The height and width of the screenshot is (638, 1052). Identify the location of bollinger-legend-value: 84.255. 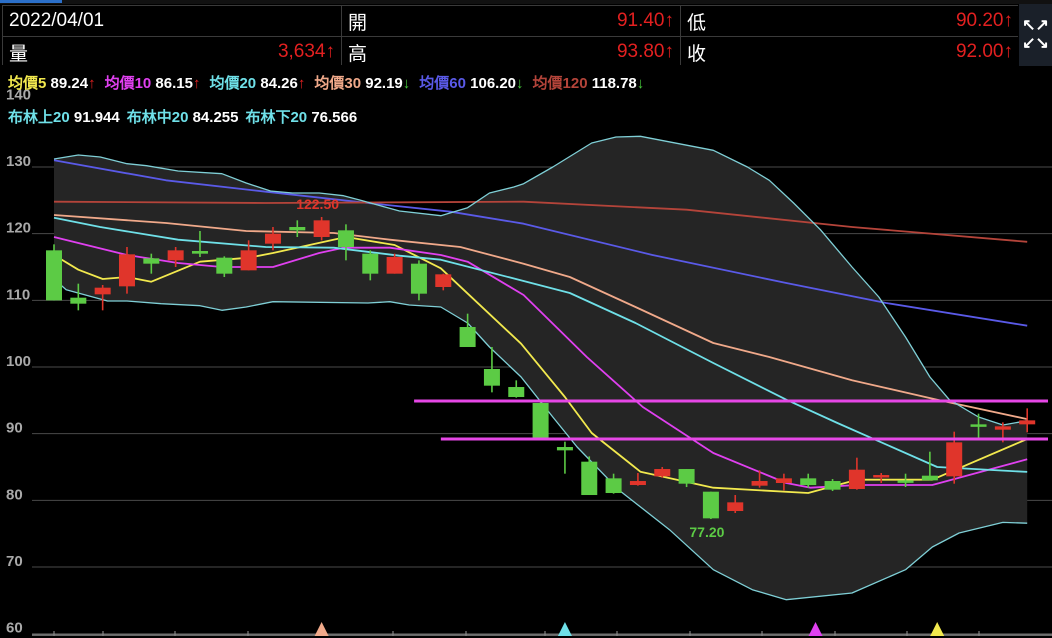
(213, 117).